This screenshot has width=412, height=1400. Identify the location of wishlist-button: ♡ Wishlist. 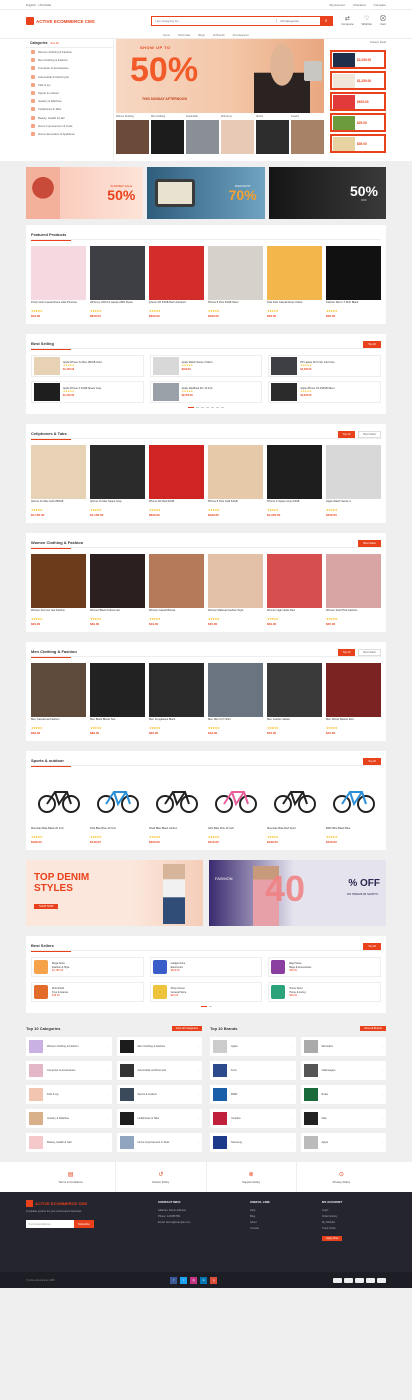
(367, 21).